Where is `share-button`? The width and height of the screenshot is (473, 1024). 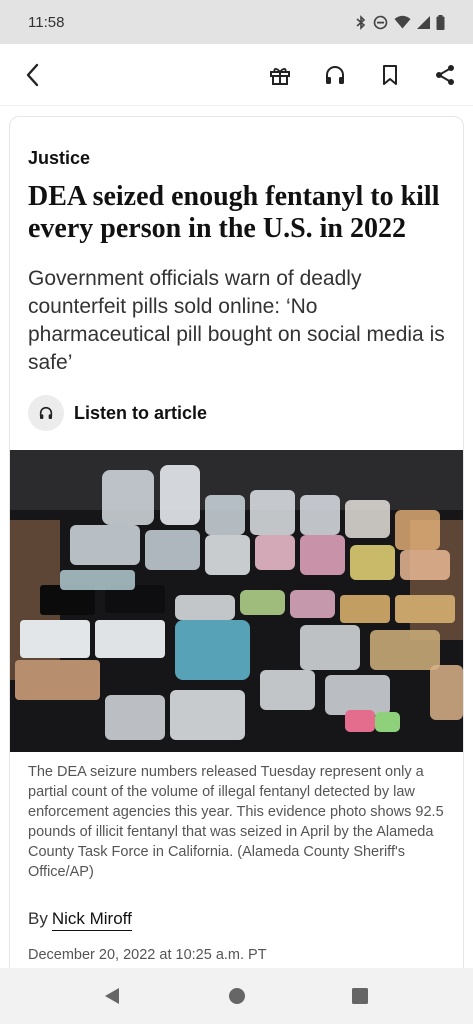 share-button is located at coordinates (445, 75).